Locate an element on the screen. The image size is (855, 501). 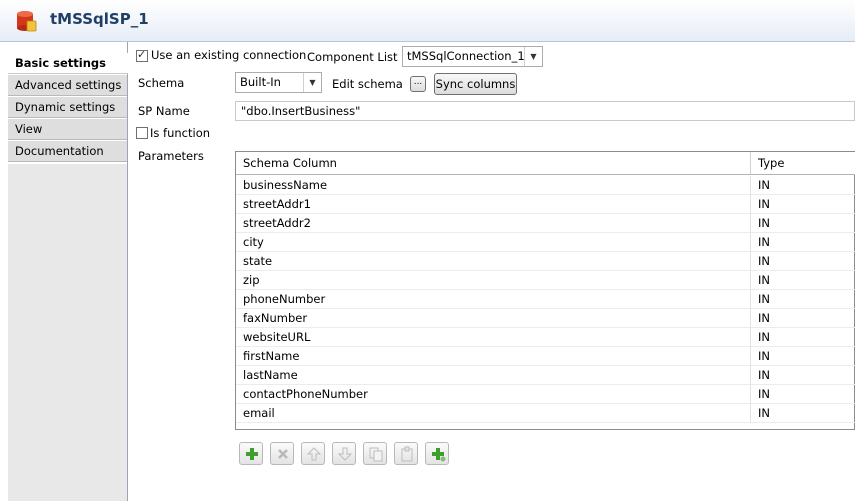
add-all-button is located at coordinates (437, 453).